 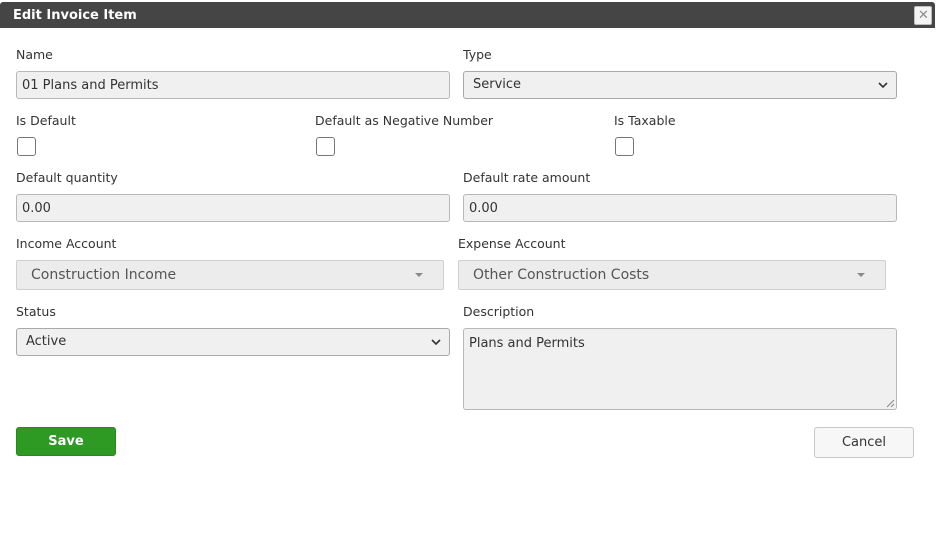 What do you see at coordinates (233, 85) in the screenshot?
I see `name-input` at bounding box center [233, 85].